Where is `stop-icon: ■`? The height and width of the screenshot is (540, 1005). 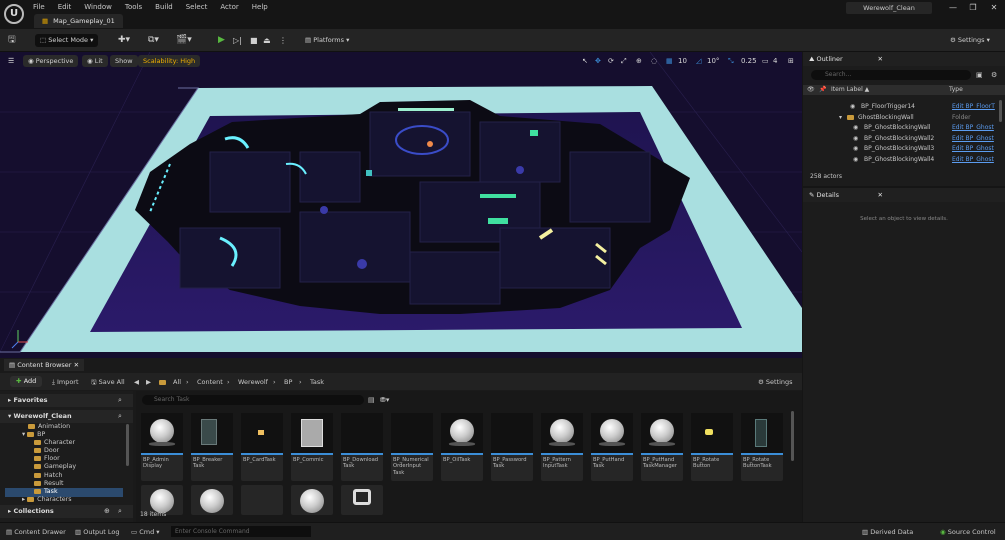 stop-icon: ■ is located at coordinates (254, 40).